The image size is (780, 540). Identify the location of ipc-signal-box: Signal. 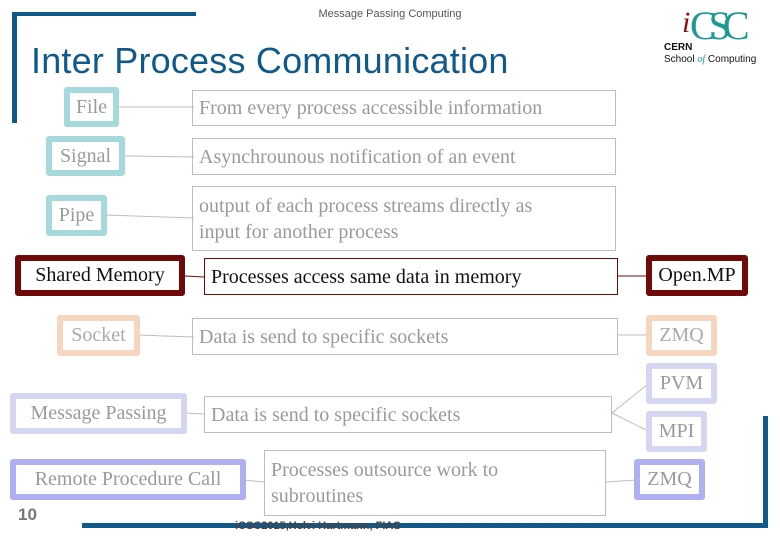
(85, 156).